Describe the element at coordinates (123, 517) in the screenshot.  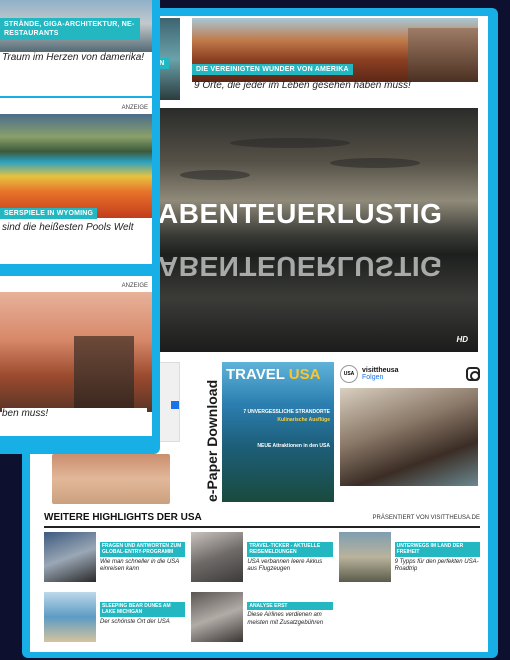
I see `highlights-title: WEITERE HIGHLIGHTS DER USA` at that location.